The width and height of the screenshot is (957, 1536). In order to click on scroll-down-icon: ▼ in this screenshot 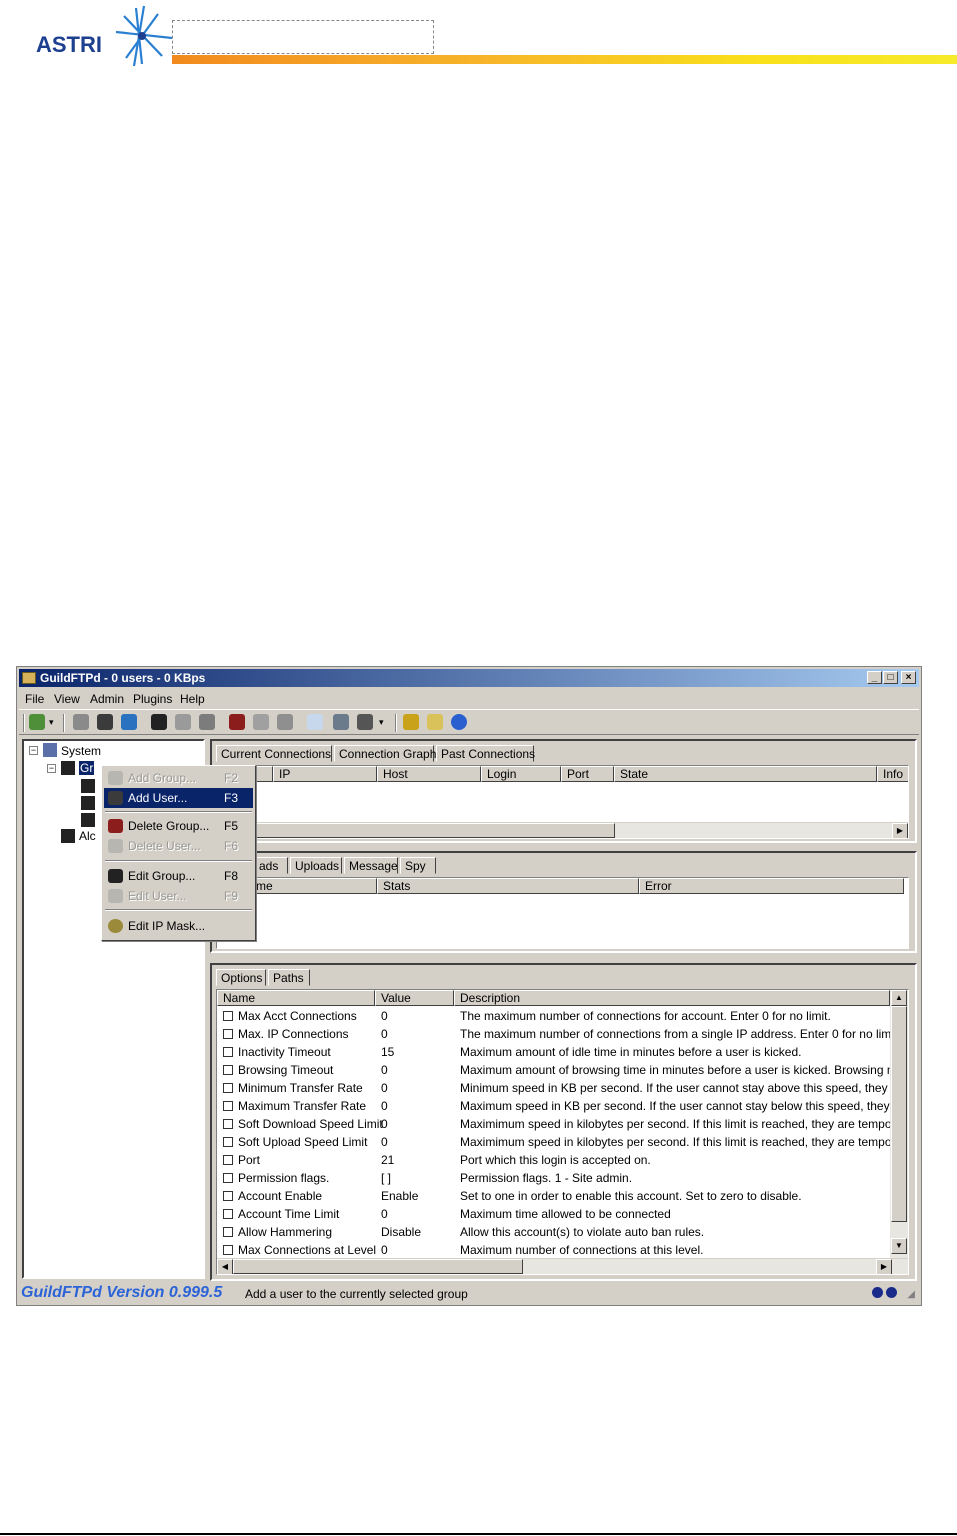, I will do `click(899, 1246)`.